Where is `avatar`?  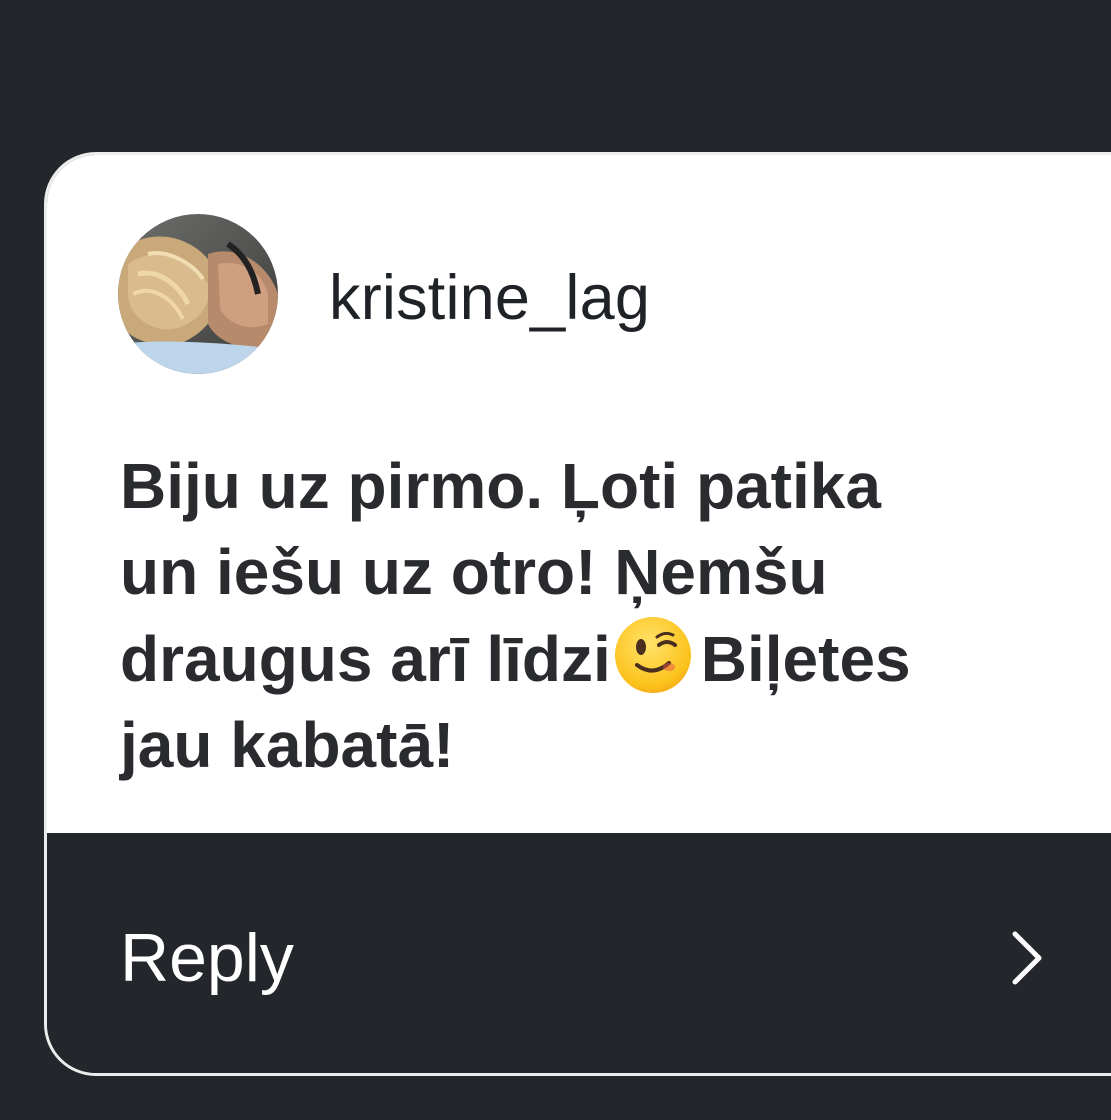
avatar is located at coordinates (198, 294).